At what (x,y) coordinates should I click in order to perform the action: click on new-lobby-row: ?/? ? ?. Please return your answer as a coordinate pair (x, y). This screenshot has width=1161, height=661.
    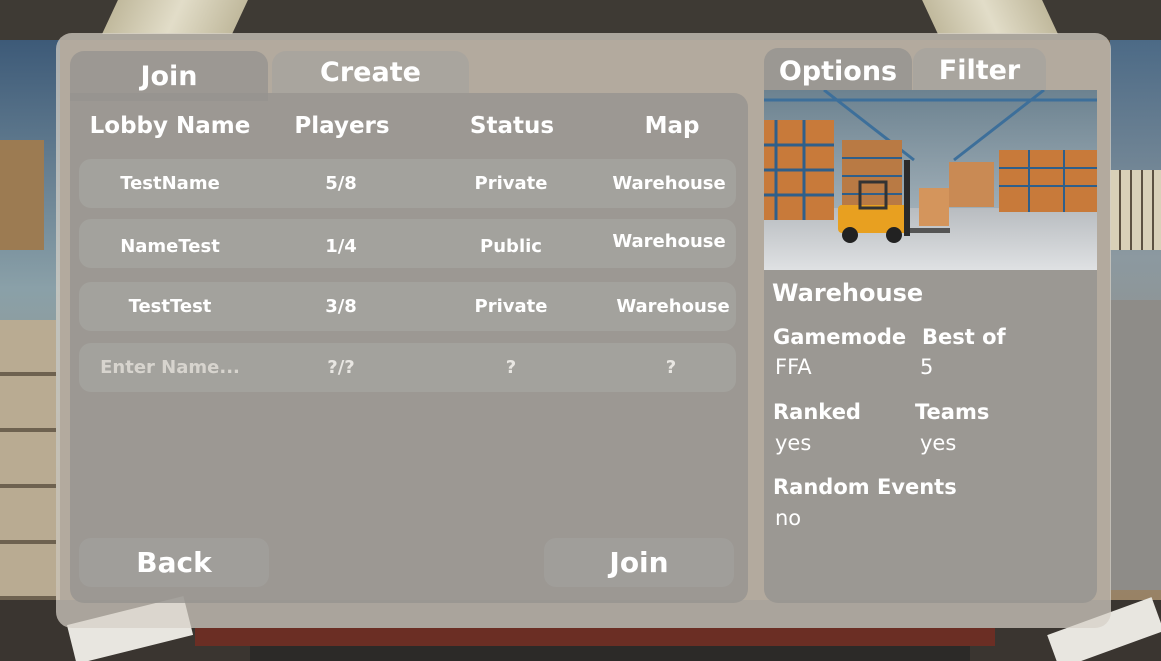
    Looking at the image, I should click on (407, 367).